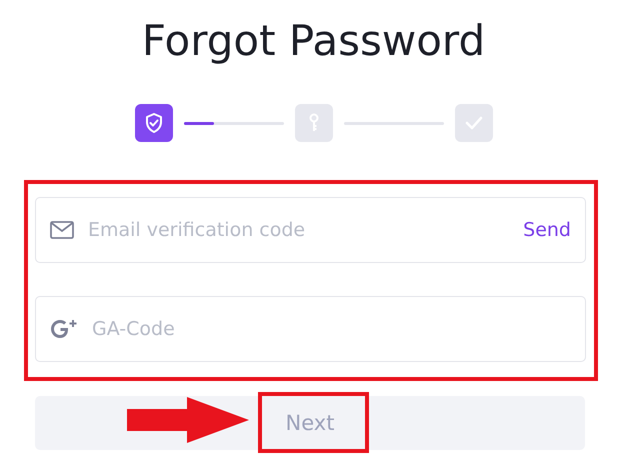  What do you see at coordinates (299, 230) in the screenshot?
I see `text-input: Email verification code` at bounding box center [299, 230].